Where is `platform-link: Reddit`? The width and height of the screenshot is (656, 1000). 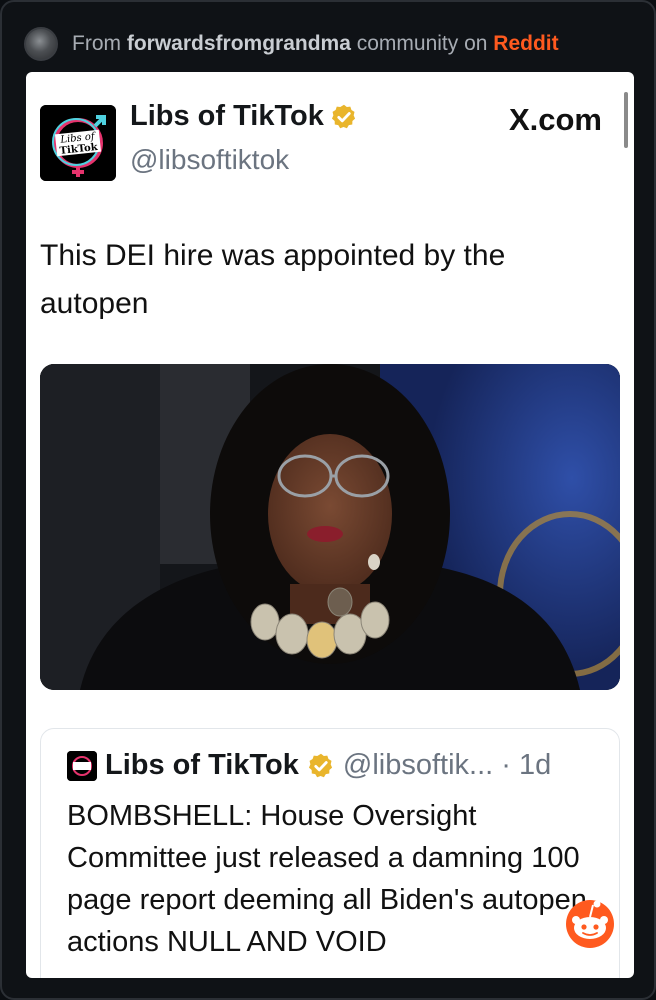
platform-link: Reddit is located at coordinates (525, 43).